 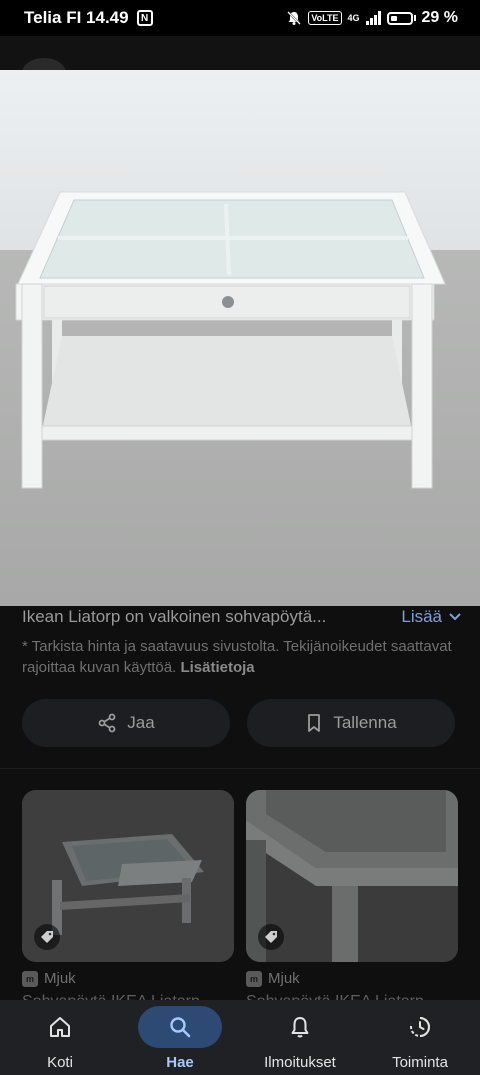 What do you see at coordinates (60, 1062) in the screenshot?
I see `nav-home-label: Koti` at bounding box center [60, 1062].